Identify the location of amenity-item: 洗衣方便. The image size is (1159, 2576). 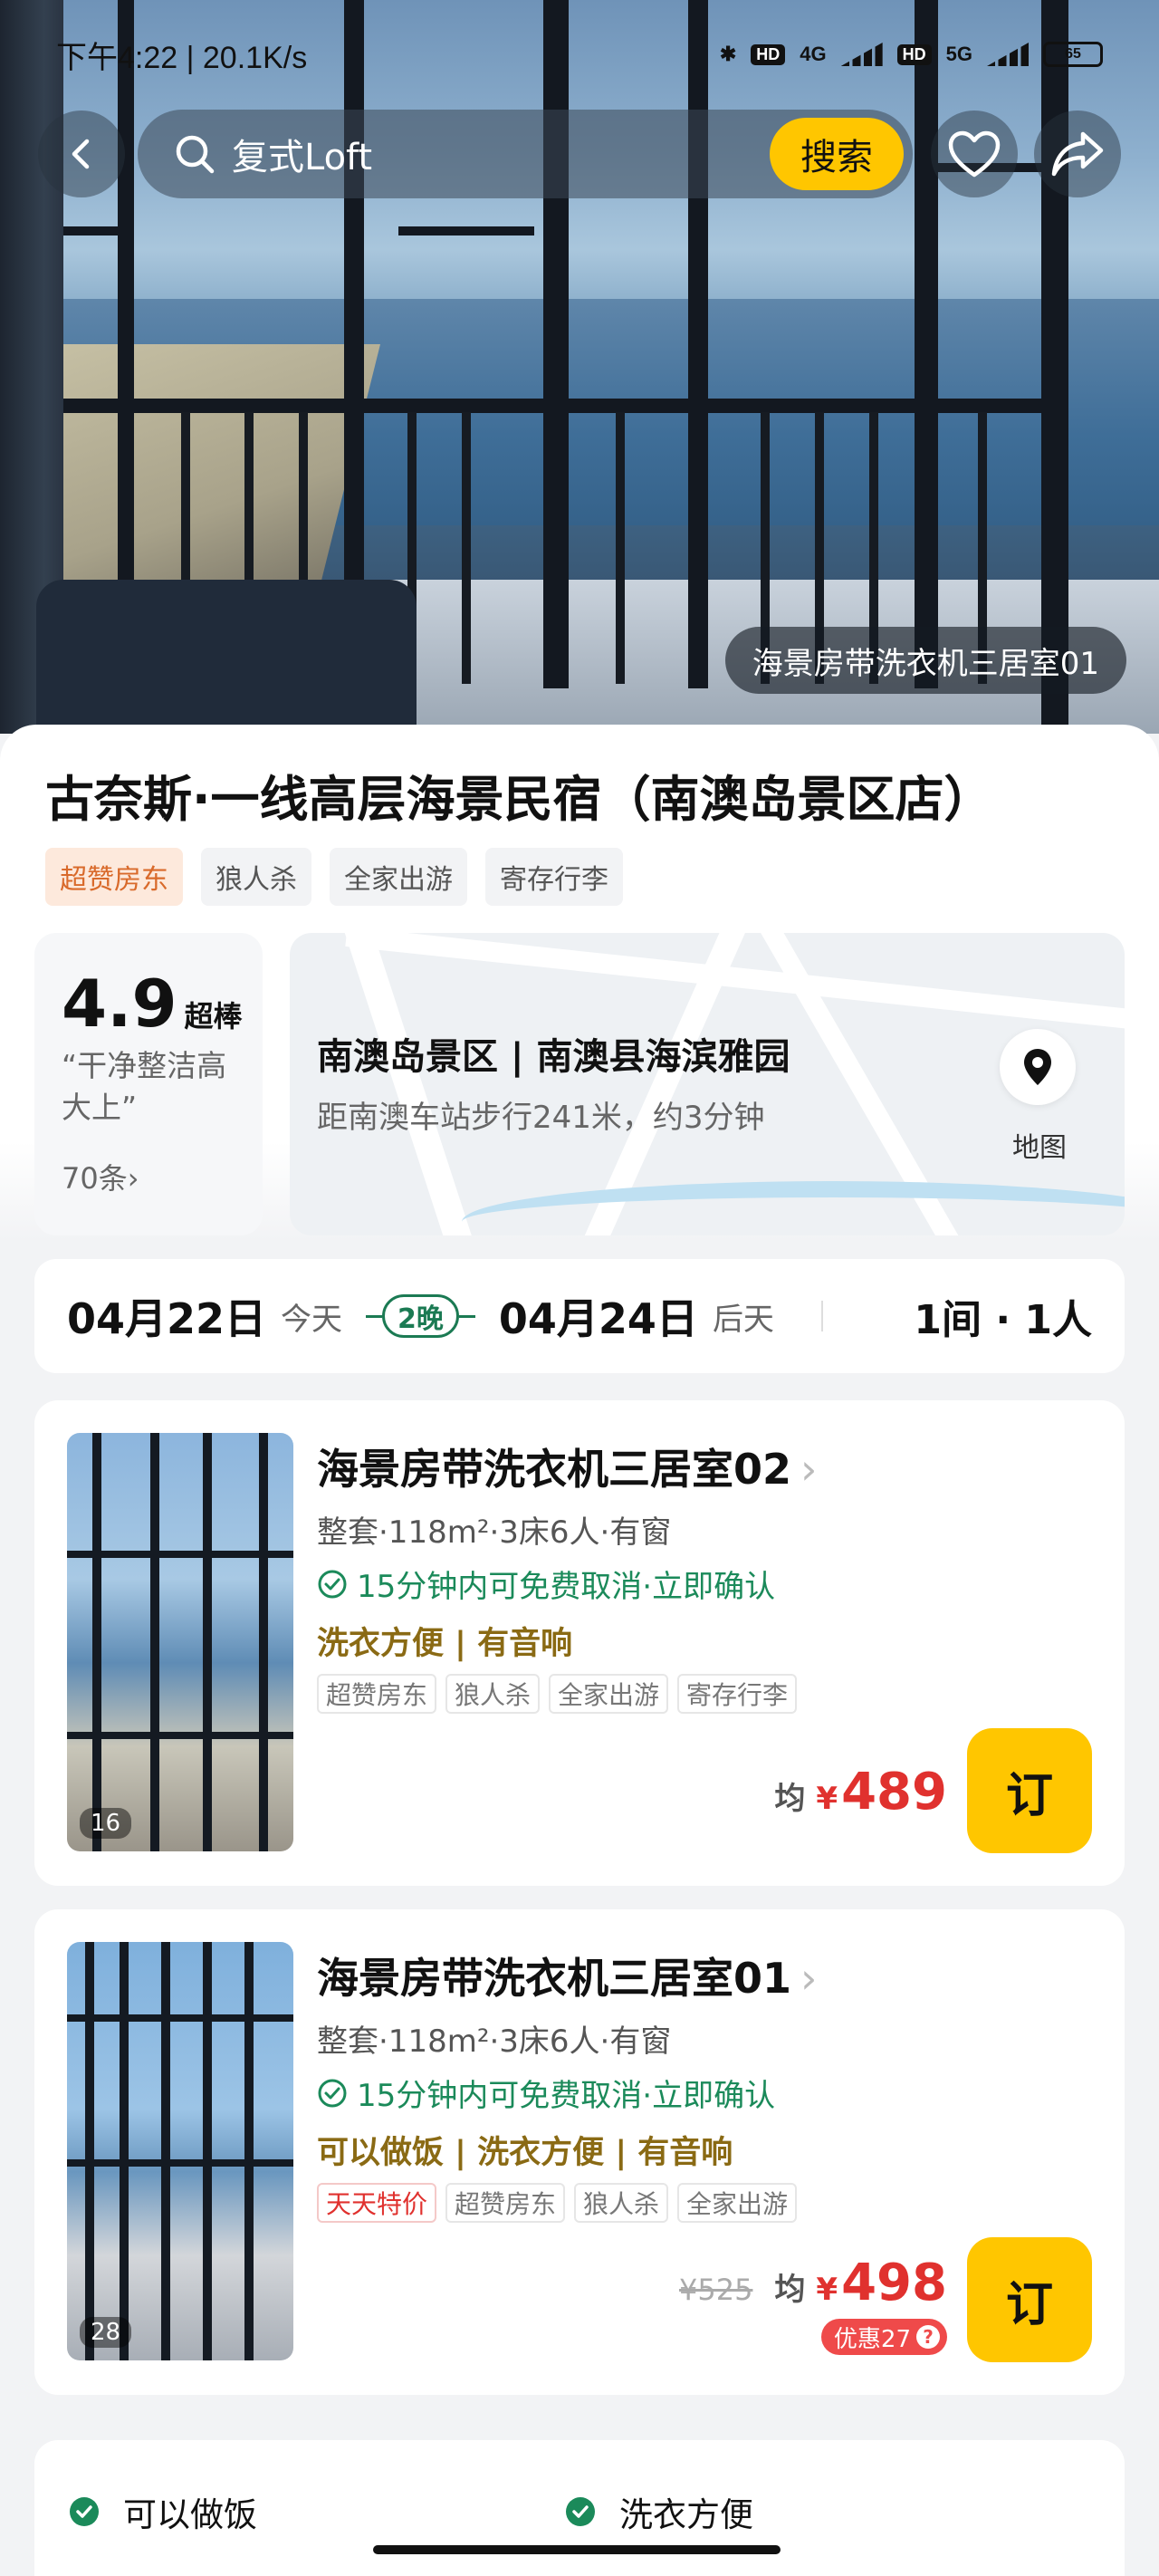
(659, 2511).